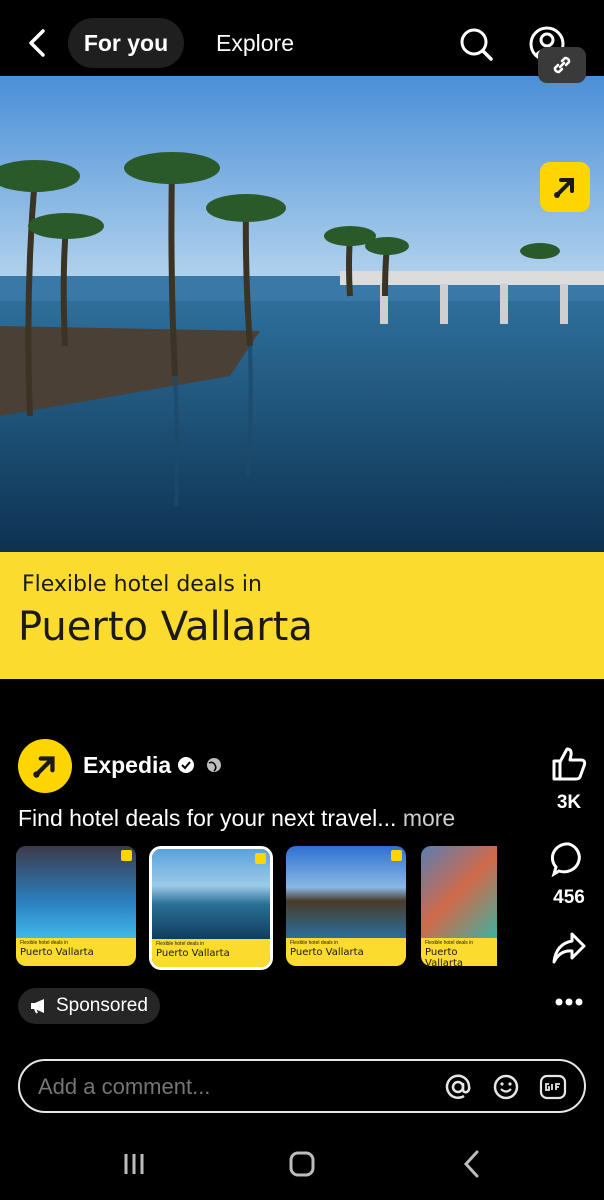  I want to click on search-button, so click(476, 44).